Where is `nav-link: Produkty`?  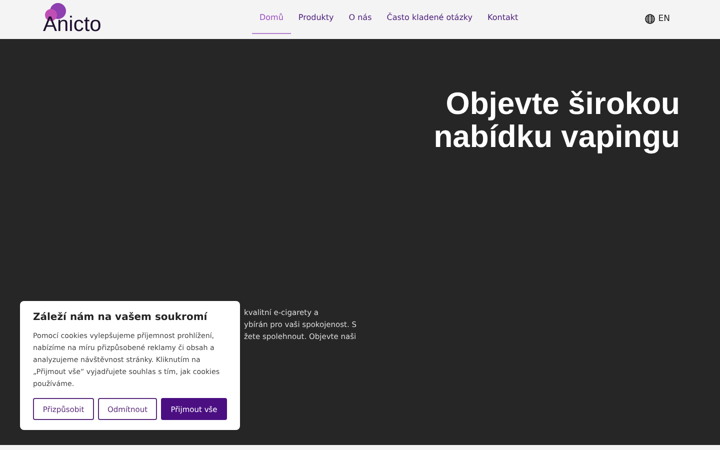 nav-link: Produkty is located at coordinates (316, 17).